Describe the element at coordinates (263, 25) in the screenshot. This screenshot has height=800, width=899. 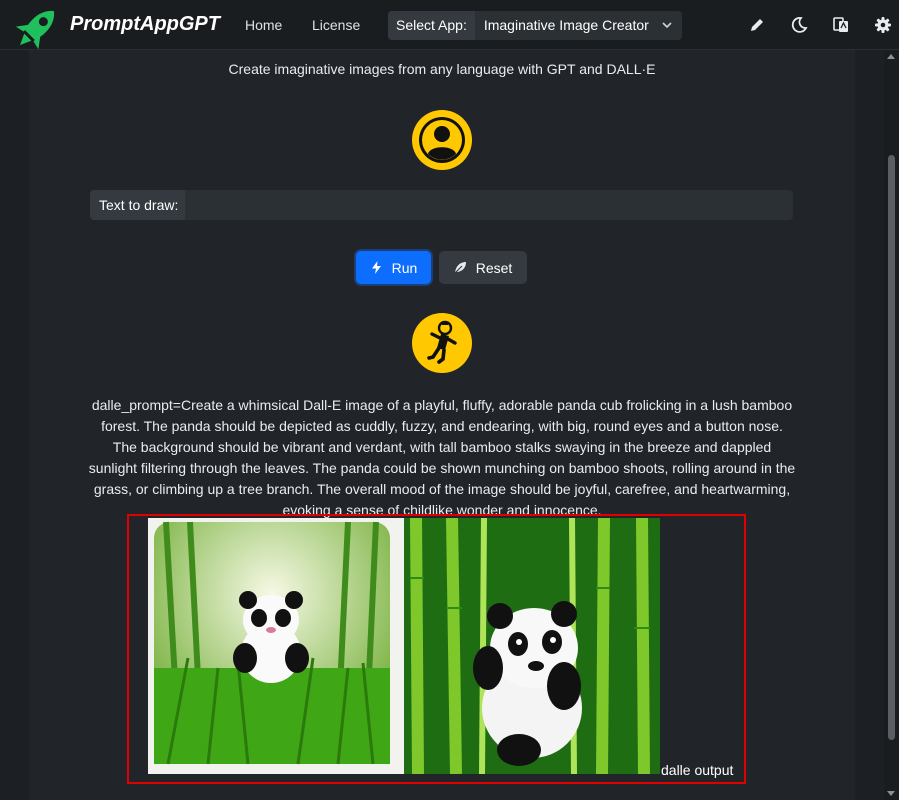
I see `nav-home-link: Home` at that location.